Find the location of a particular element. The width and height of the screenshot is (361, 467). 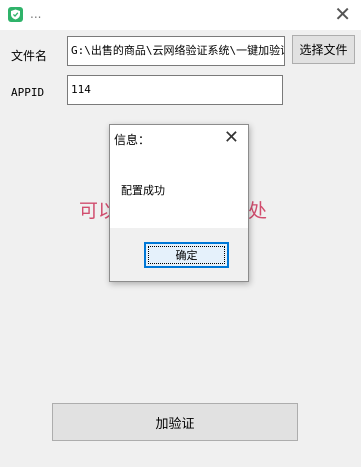

ok-button: 确定 is located at coordinates (186, 255).